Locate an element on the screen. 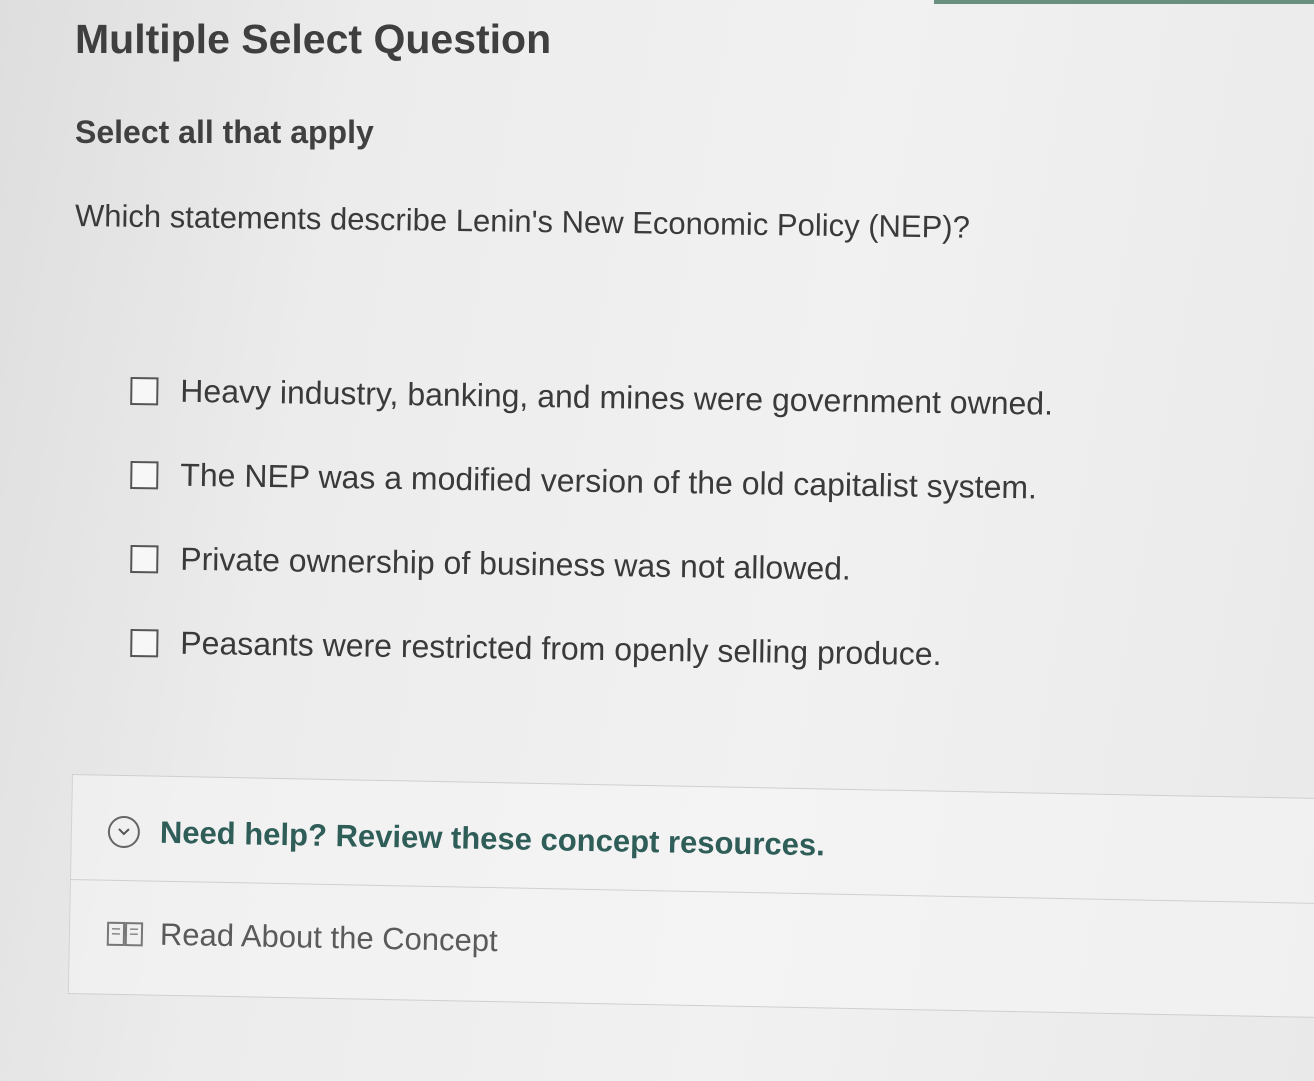 The image size is (1314, 1081). top-accent-bar is located at coordinates (1124, 2).